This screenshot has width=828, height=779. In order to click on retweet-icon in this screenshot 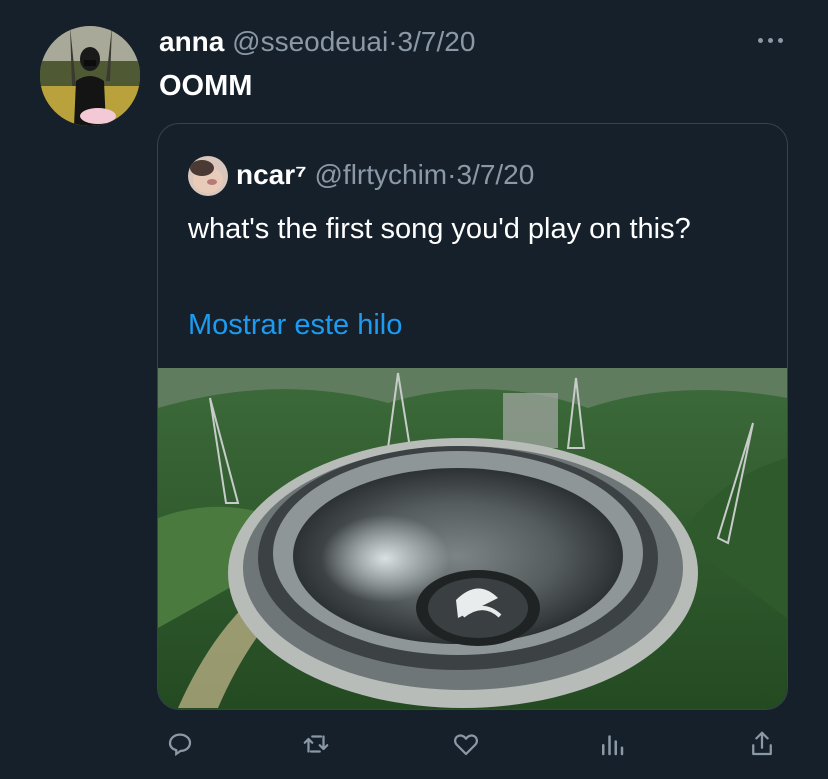, I will do `click(316, 744)`.